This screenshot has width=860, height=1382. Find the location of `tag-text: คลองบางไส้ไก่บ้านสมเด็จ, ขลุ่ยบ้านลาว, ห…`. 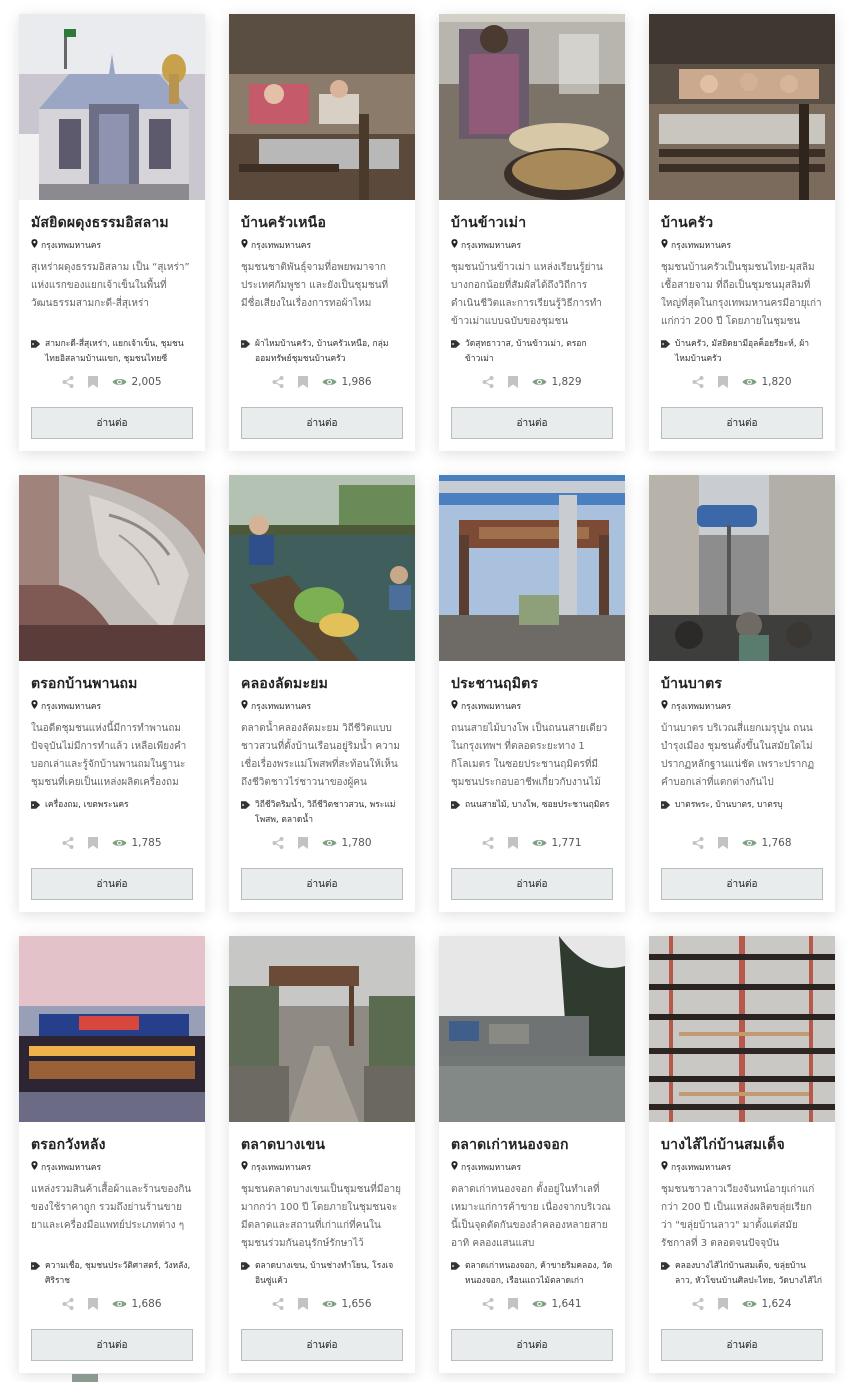

tag-text: คลองบางไส้ไก่บ้านสมเด็จ, ขลุ่ยบ้านลาว, ห… is located at coordinates (749, 1274).